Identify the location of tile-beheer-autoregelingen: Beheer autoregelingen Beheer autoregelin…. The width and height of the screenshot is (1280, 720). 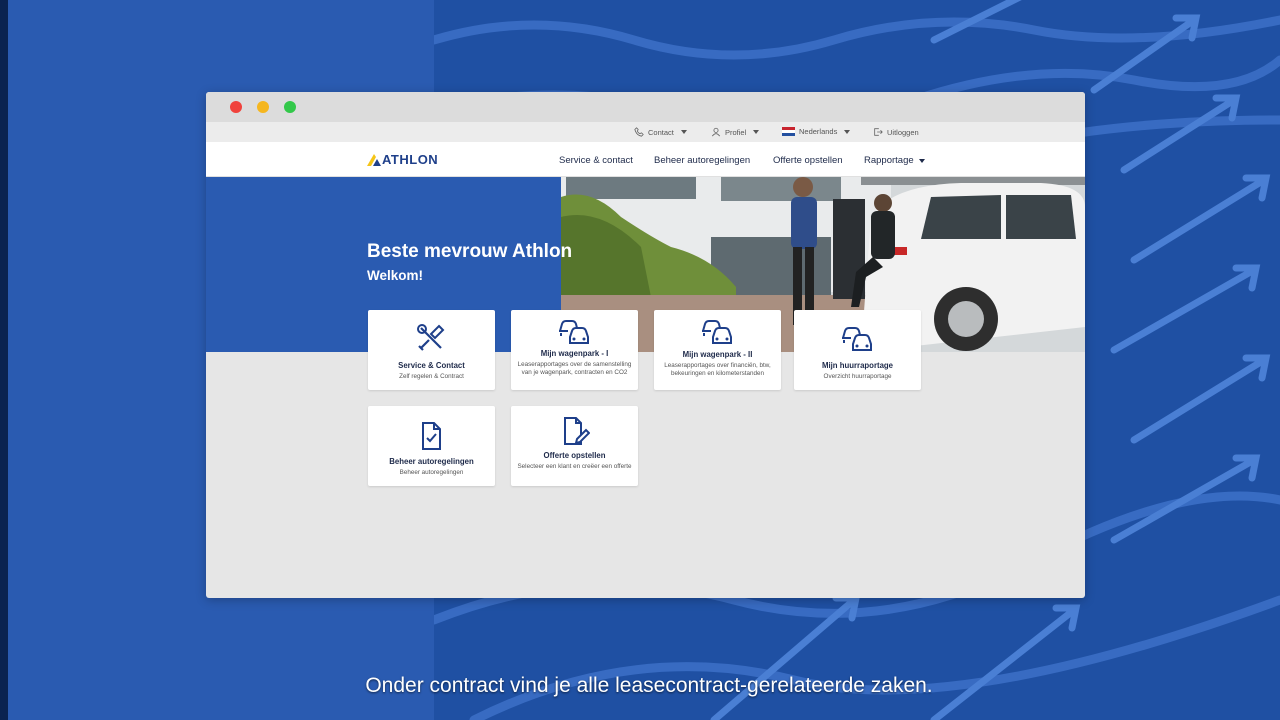
(431, 446).